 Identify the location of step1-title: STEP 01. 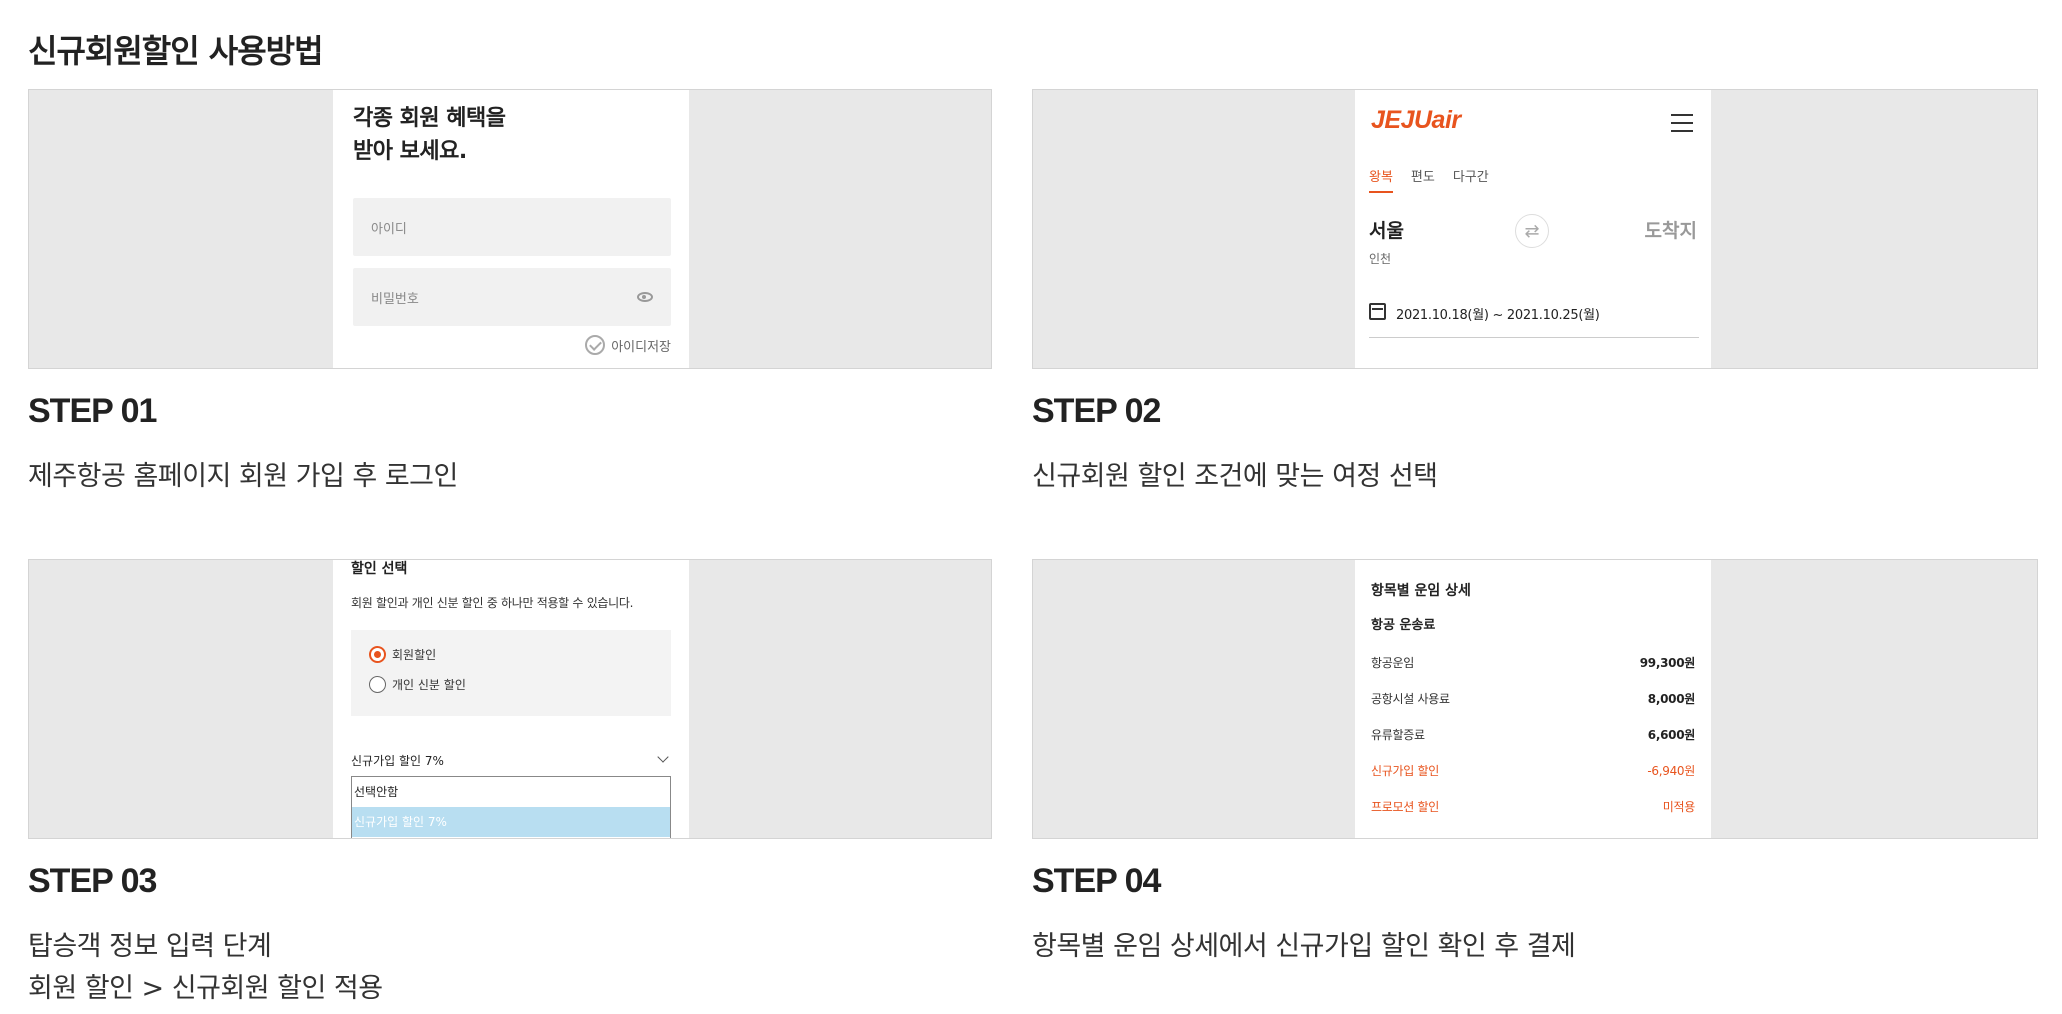
(92, 411).